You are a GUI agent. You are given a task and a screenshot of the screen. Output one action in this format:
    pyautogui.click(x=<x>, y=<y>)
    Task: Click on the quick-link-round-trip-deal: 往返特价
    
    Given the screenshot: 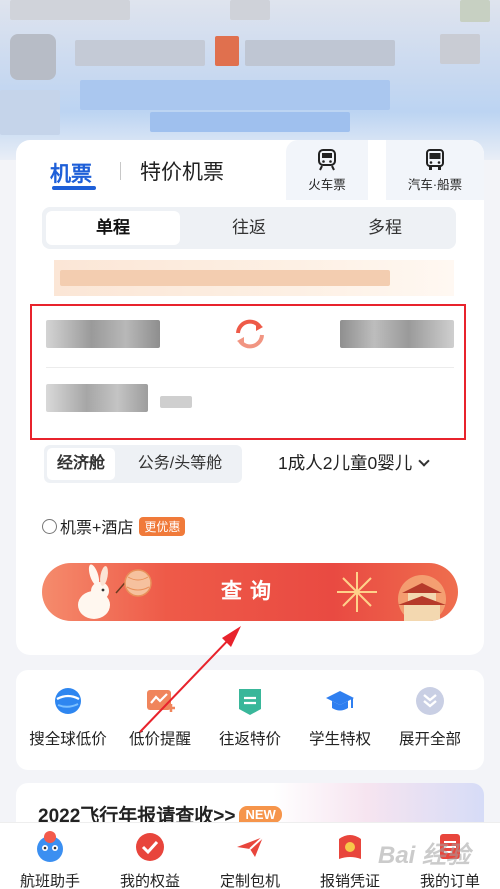 What is the action you would take?
    pyautogui.click(x=250, y=717)
    